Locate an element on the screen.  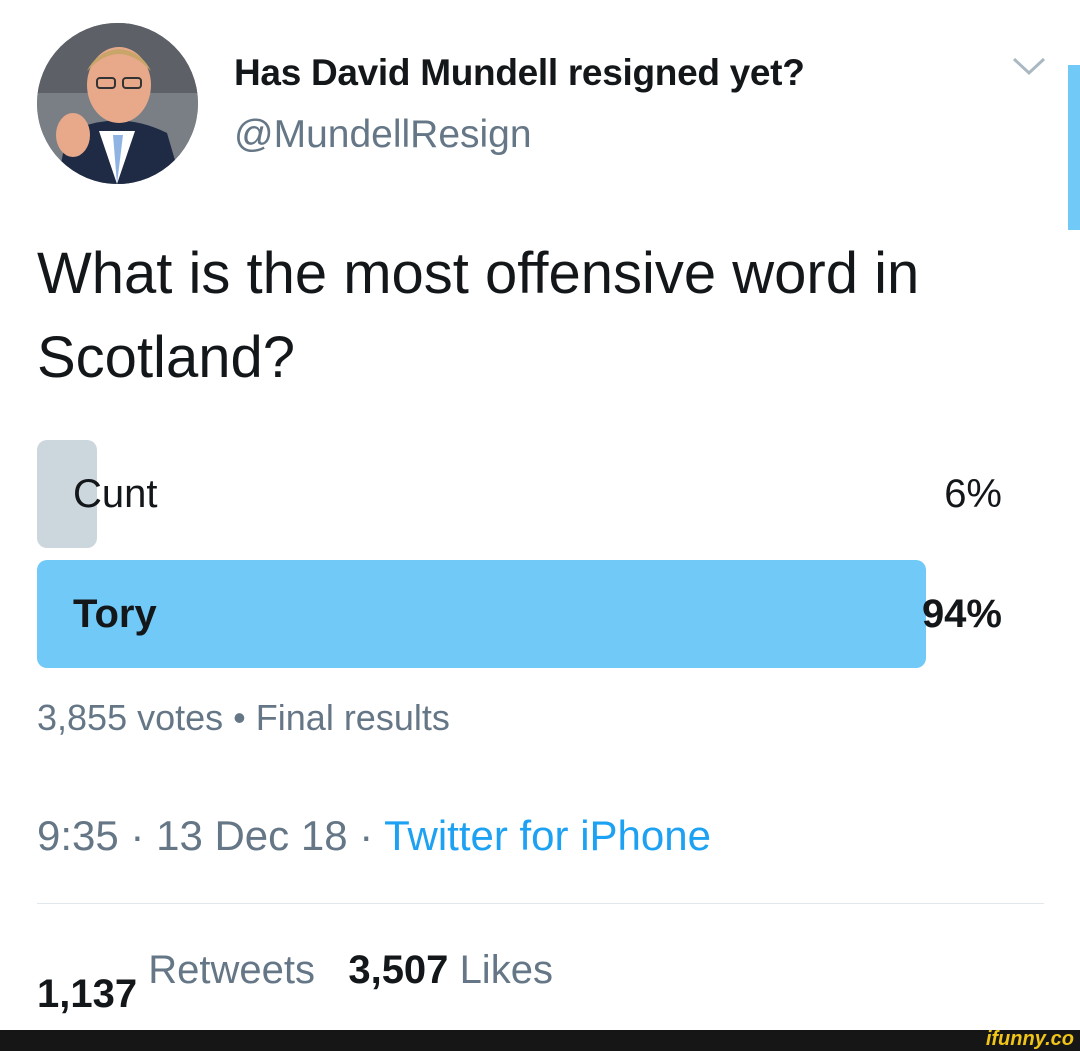
scroll-indicator is located at coordinates (1074, 147).